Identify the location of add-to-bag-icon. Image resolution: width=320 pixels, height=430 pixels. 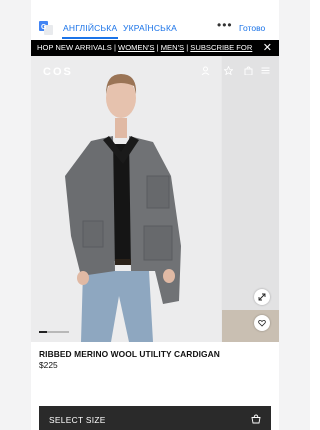
(256, 419).